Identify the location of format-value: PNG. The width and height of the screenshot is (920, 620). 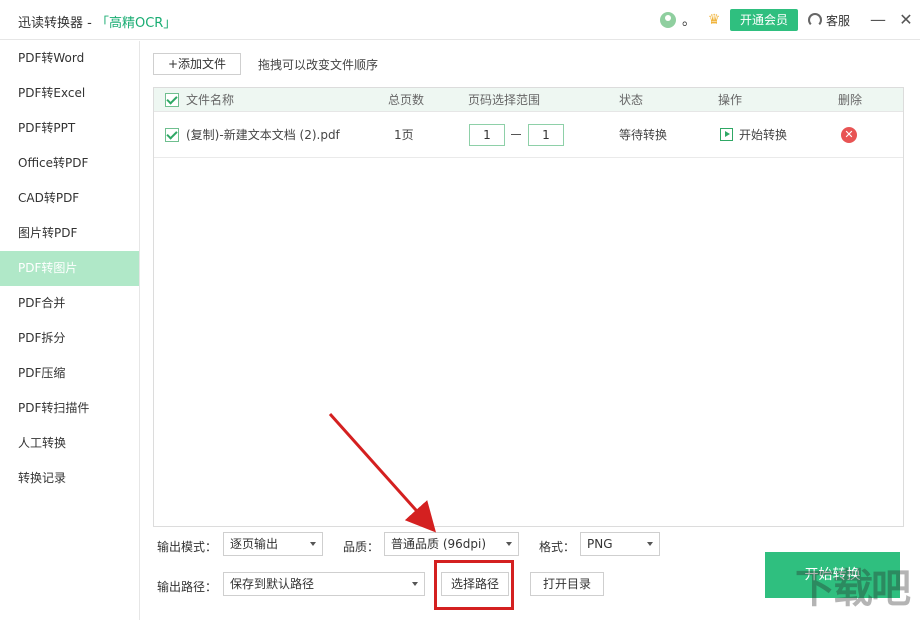
(600, 544).